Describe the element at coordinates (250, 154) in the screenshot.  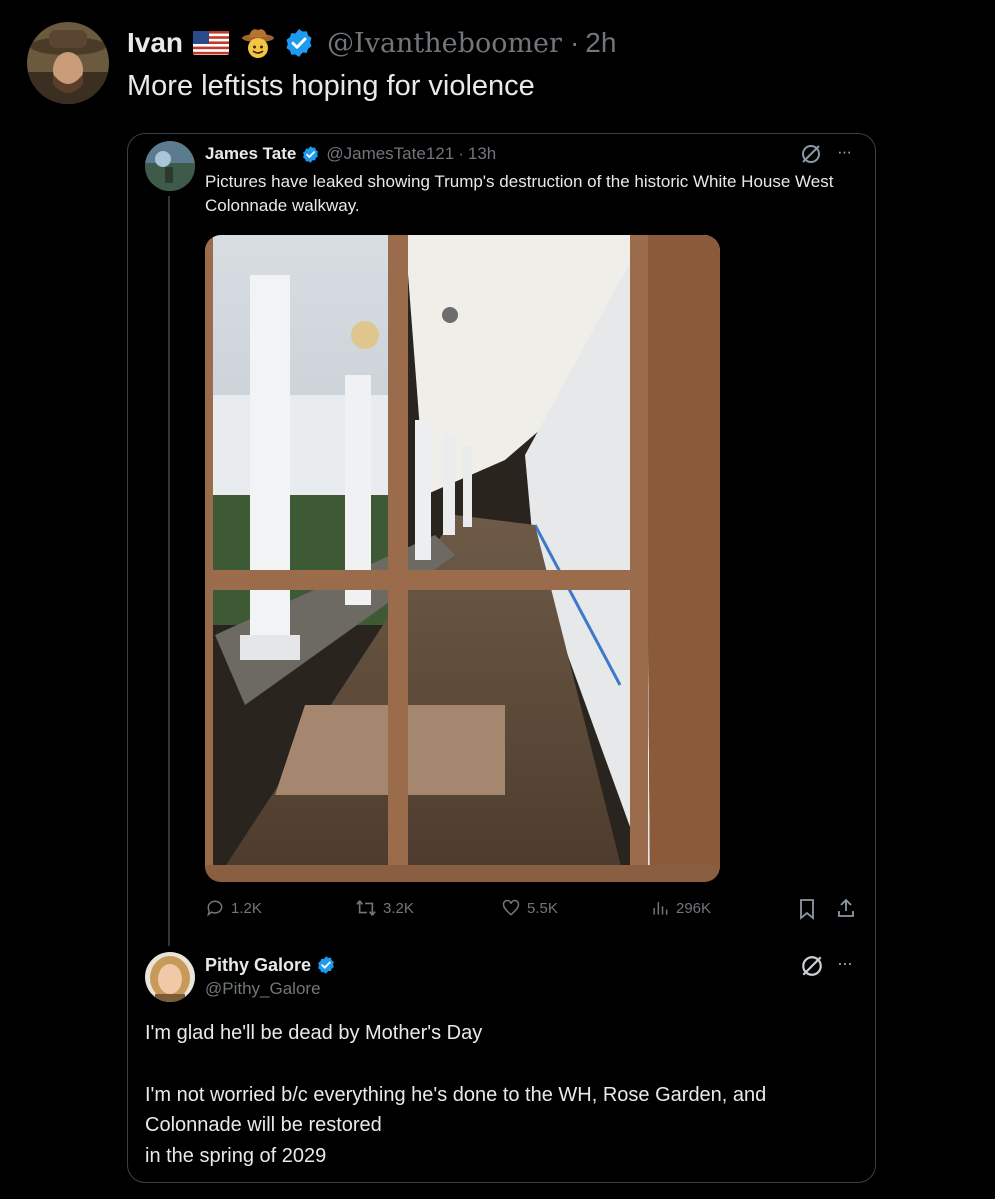
I see `quoted-author-name: James Tate` at that location.